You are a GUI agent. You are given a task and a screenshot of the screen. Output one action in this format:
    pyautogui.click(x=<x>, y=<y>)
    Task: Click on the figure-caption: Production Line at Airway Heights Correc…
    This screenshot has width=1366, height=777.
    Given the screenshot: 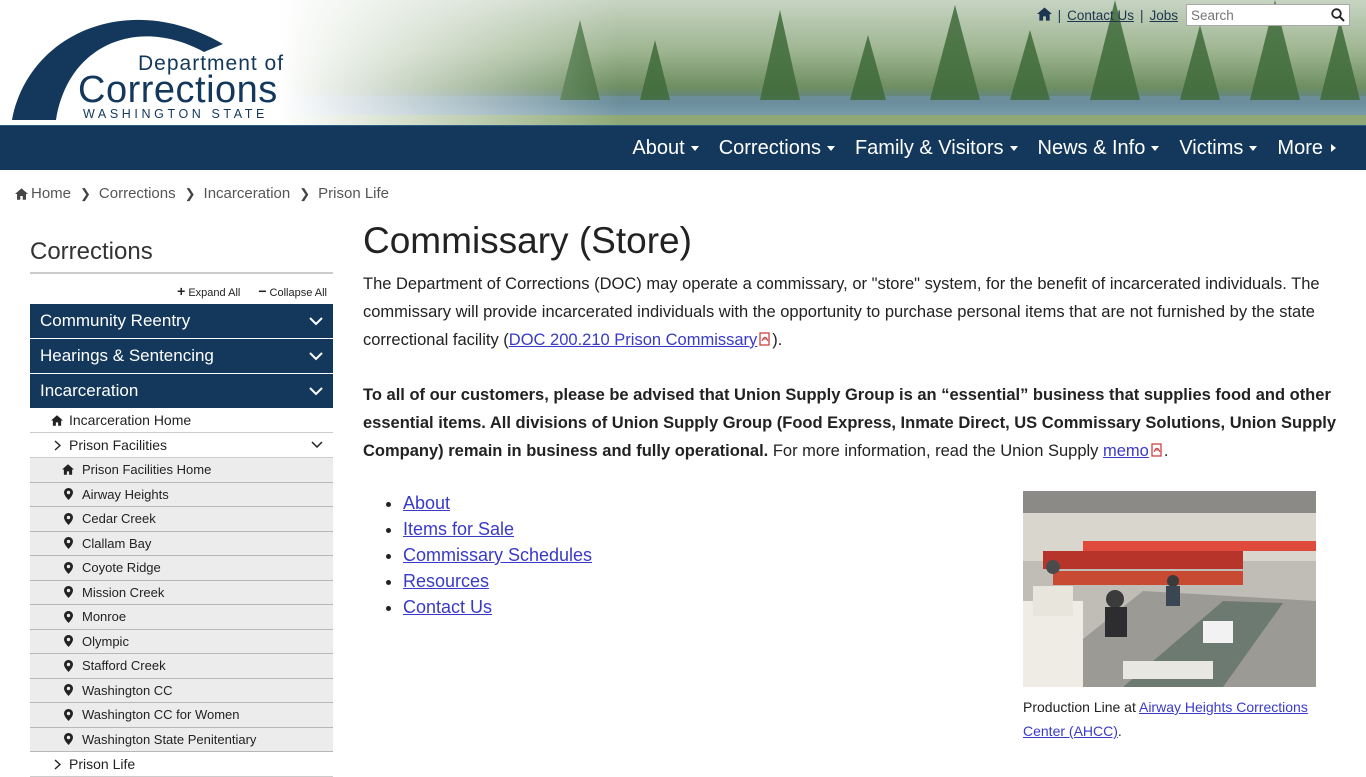 What is the action you would take?
    pyautogui.click(x=1165, y=719)
    